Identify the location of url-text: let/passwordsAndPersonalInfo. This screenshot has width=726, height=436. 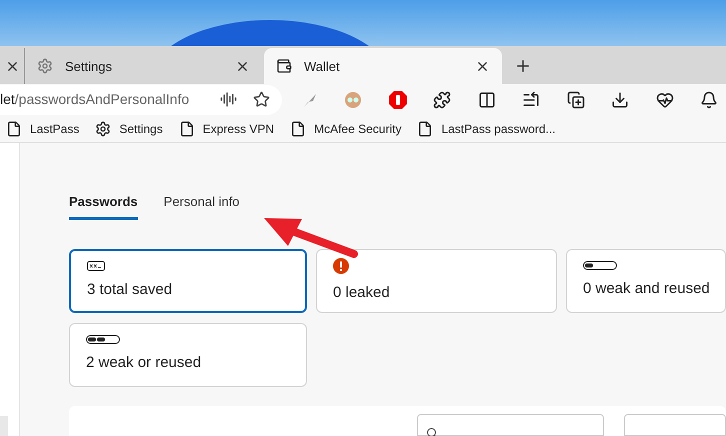
(95, 100).